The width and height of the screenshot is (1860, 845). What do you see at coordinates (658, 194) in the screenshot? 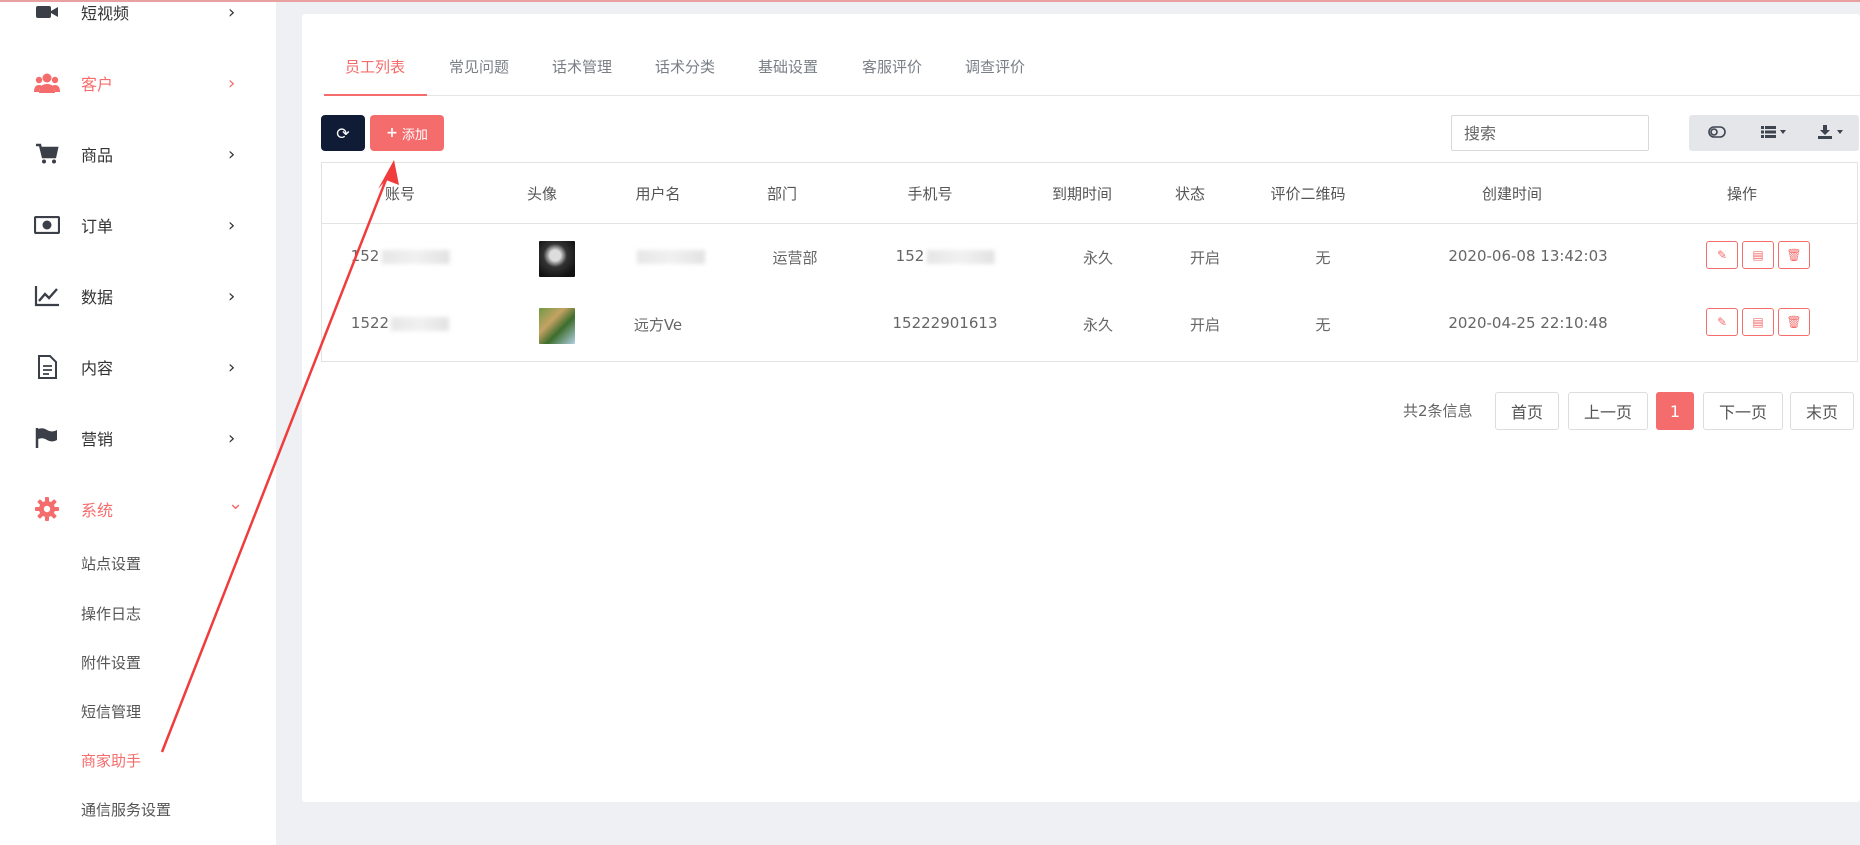
I see `column-header: 用户名` at bounding box center [658, 194].